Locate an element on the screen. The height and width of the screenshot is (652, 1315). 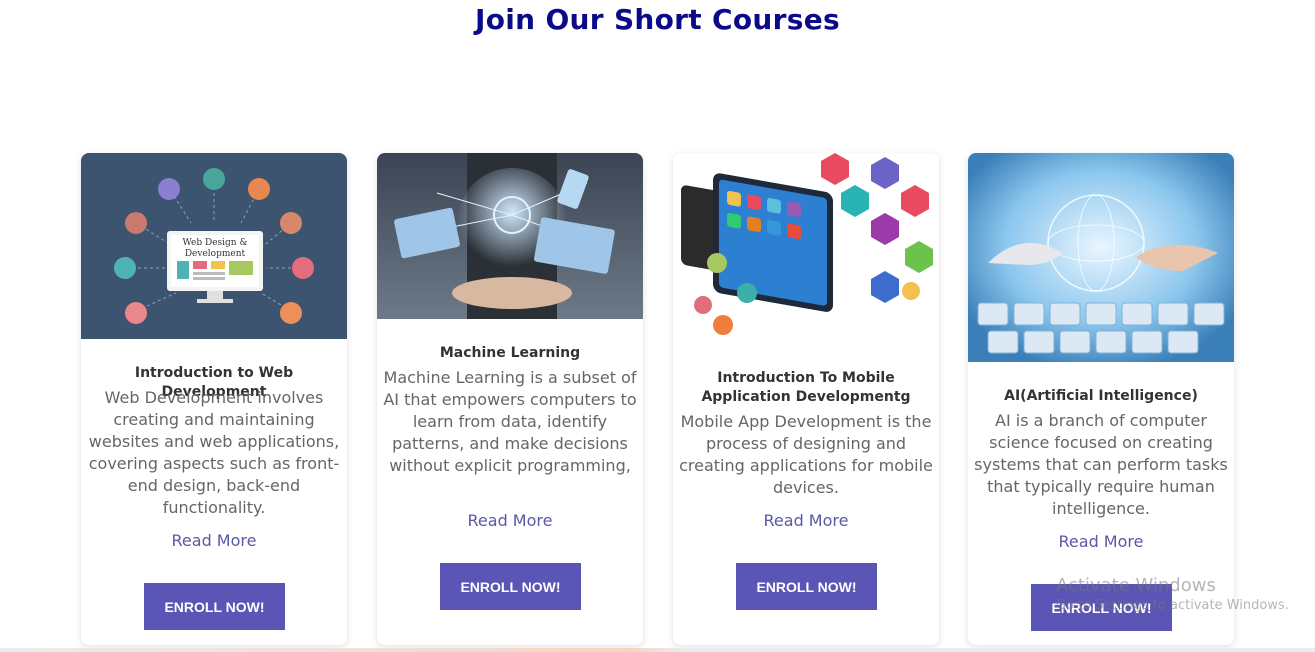
course-image-ai is located at coordinates (1101, 257).